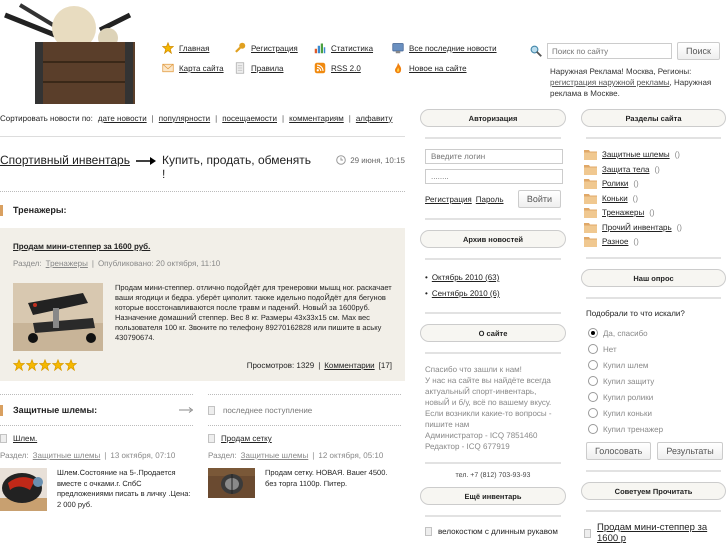 Image resolution: width=727 pixels, height=545 pixels. What do you see at coordinates (610, 349) in the screenshot?
I see `poll-option: Нет` at bounding box center [610, 349].